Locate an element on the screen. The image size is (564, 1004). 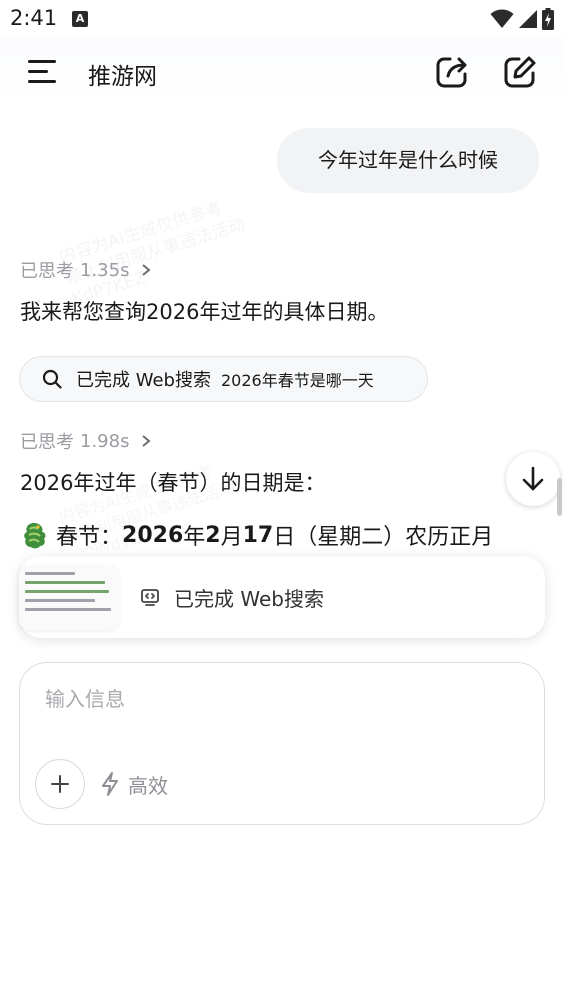
signal-icon is located at coordinates (528, 19).